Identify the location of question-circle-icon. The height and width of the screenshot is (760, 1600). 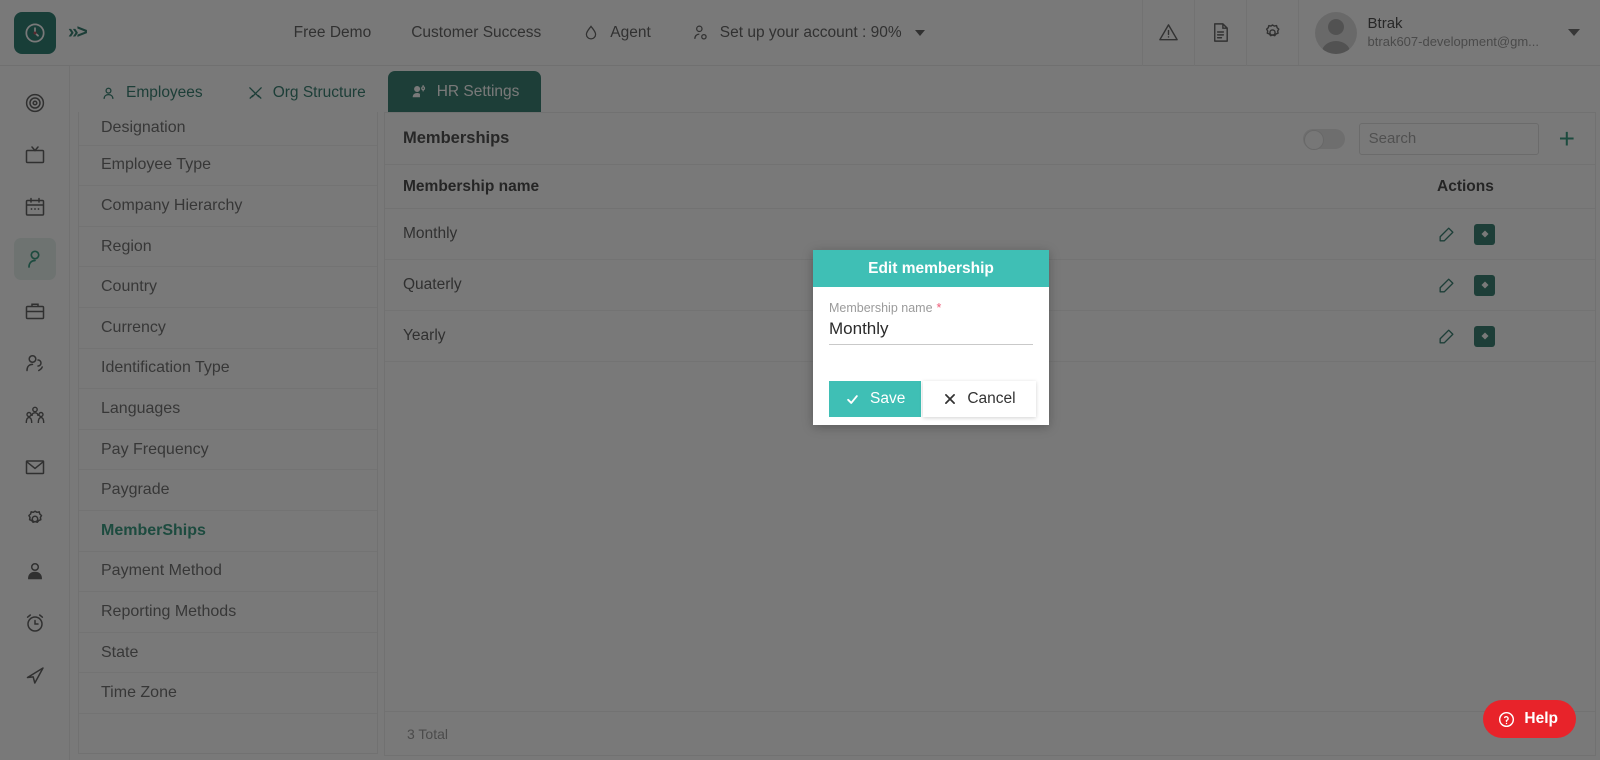
(1506, 719).